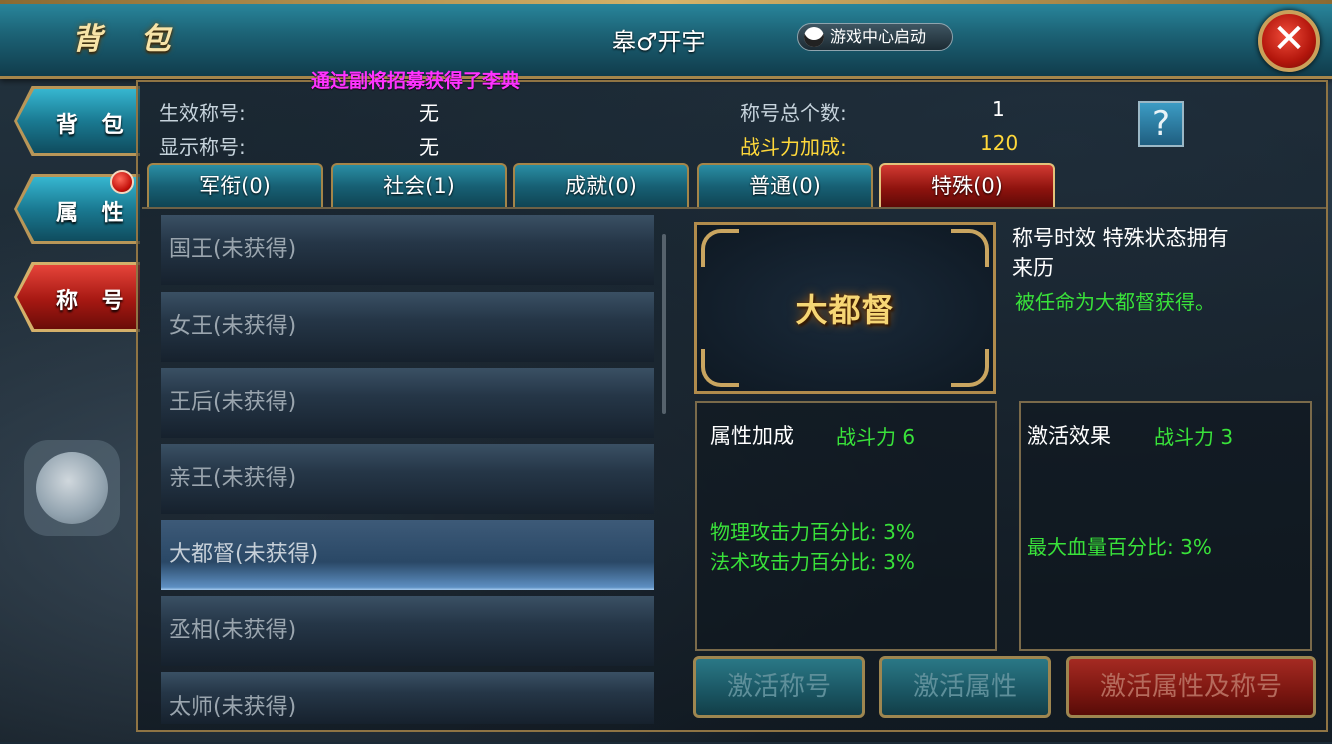 This screenshot has width=1332, height=744. Describe the element at coordinates (814, 37) in the screenshot. I see `penguin-icon` at that location.